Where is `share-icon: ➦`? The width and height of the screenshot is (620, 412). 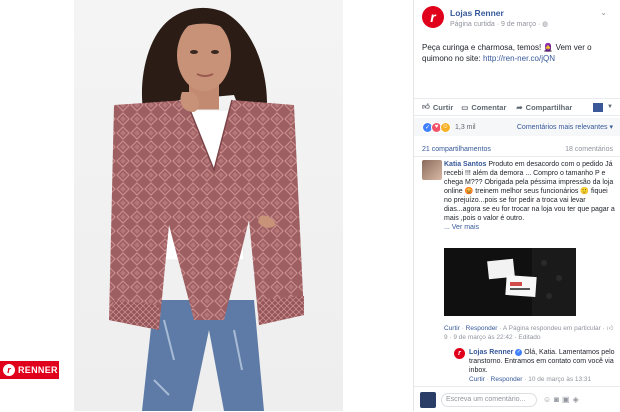
share-icon: ➦ is located at coordinates (519, 107).